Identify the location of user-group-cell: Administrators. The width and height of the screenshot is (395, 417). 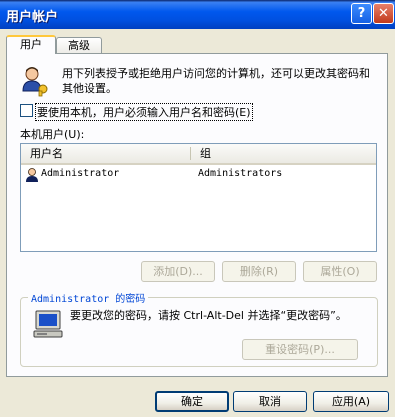
(240, 173).